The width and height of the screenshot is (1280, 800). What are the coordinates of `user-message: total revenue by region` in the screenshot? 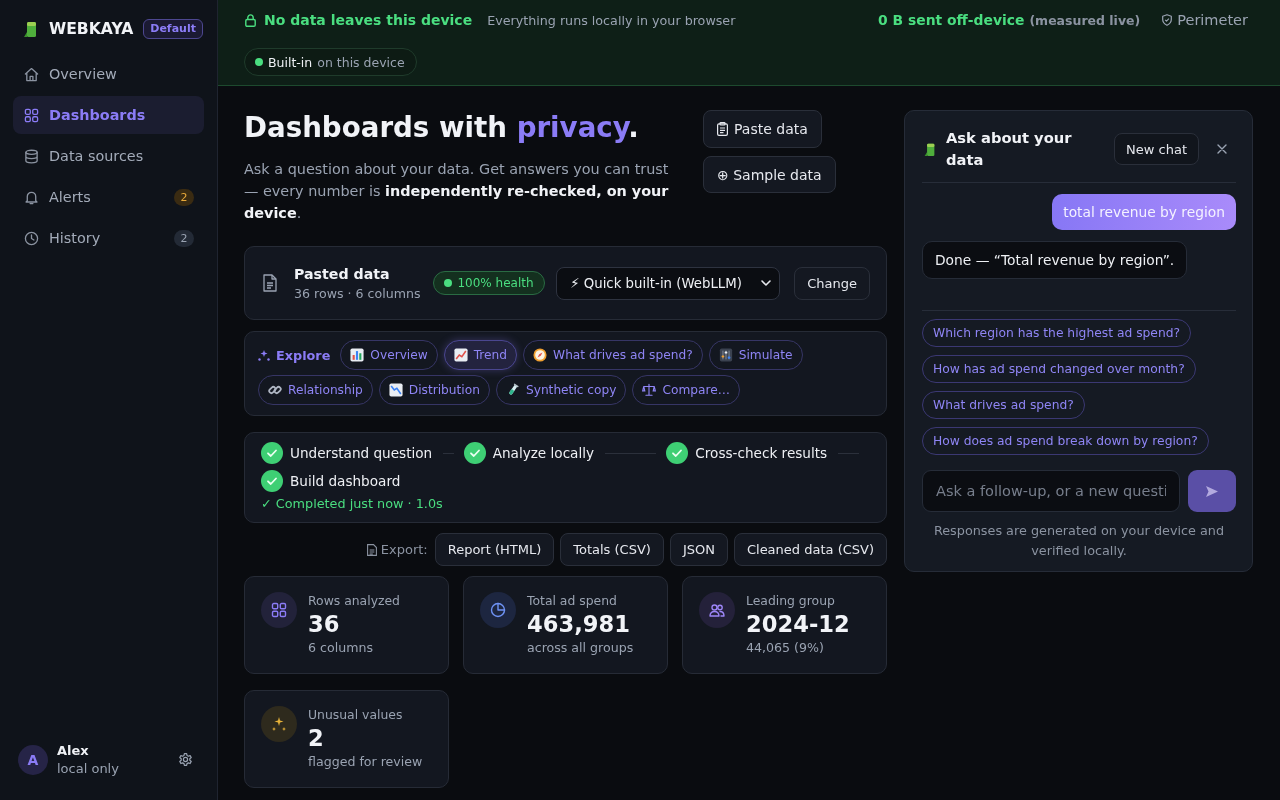 It's located at (1144, 212).